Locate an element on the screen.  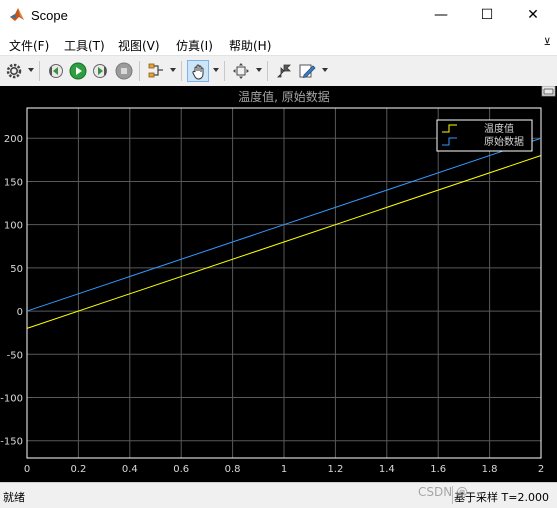
zoom-fit-icon is located at coordinates (241, 71).